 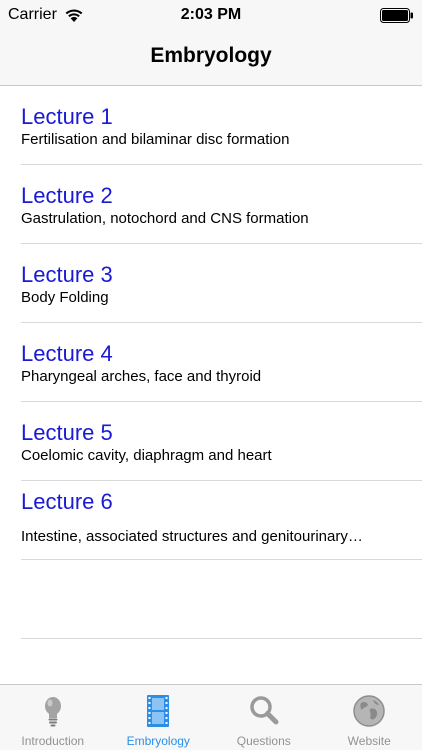 I want to click on status-bar: Carrier 2:03 PM, so click(x=211, y=15).